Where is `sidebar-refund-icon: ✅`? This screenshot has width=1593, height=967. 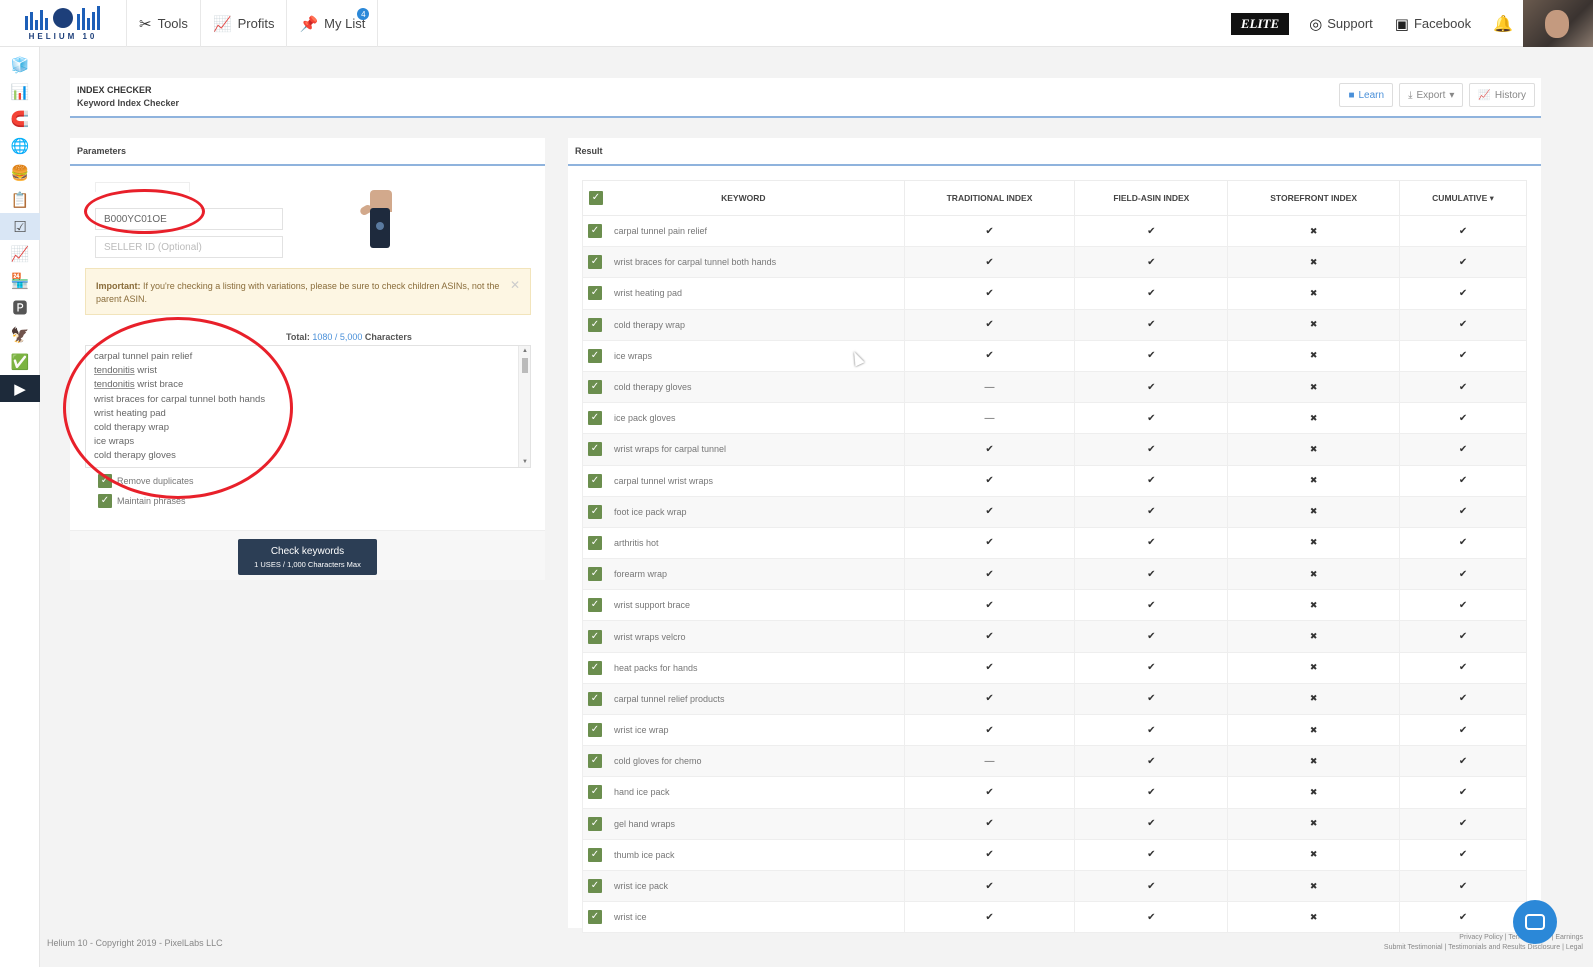
sidebar-refund-icon: ✅ is located at coordinates (20, 361).